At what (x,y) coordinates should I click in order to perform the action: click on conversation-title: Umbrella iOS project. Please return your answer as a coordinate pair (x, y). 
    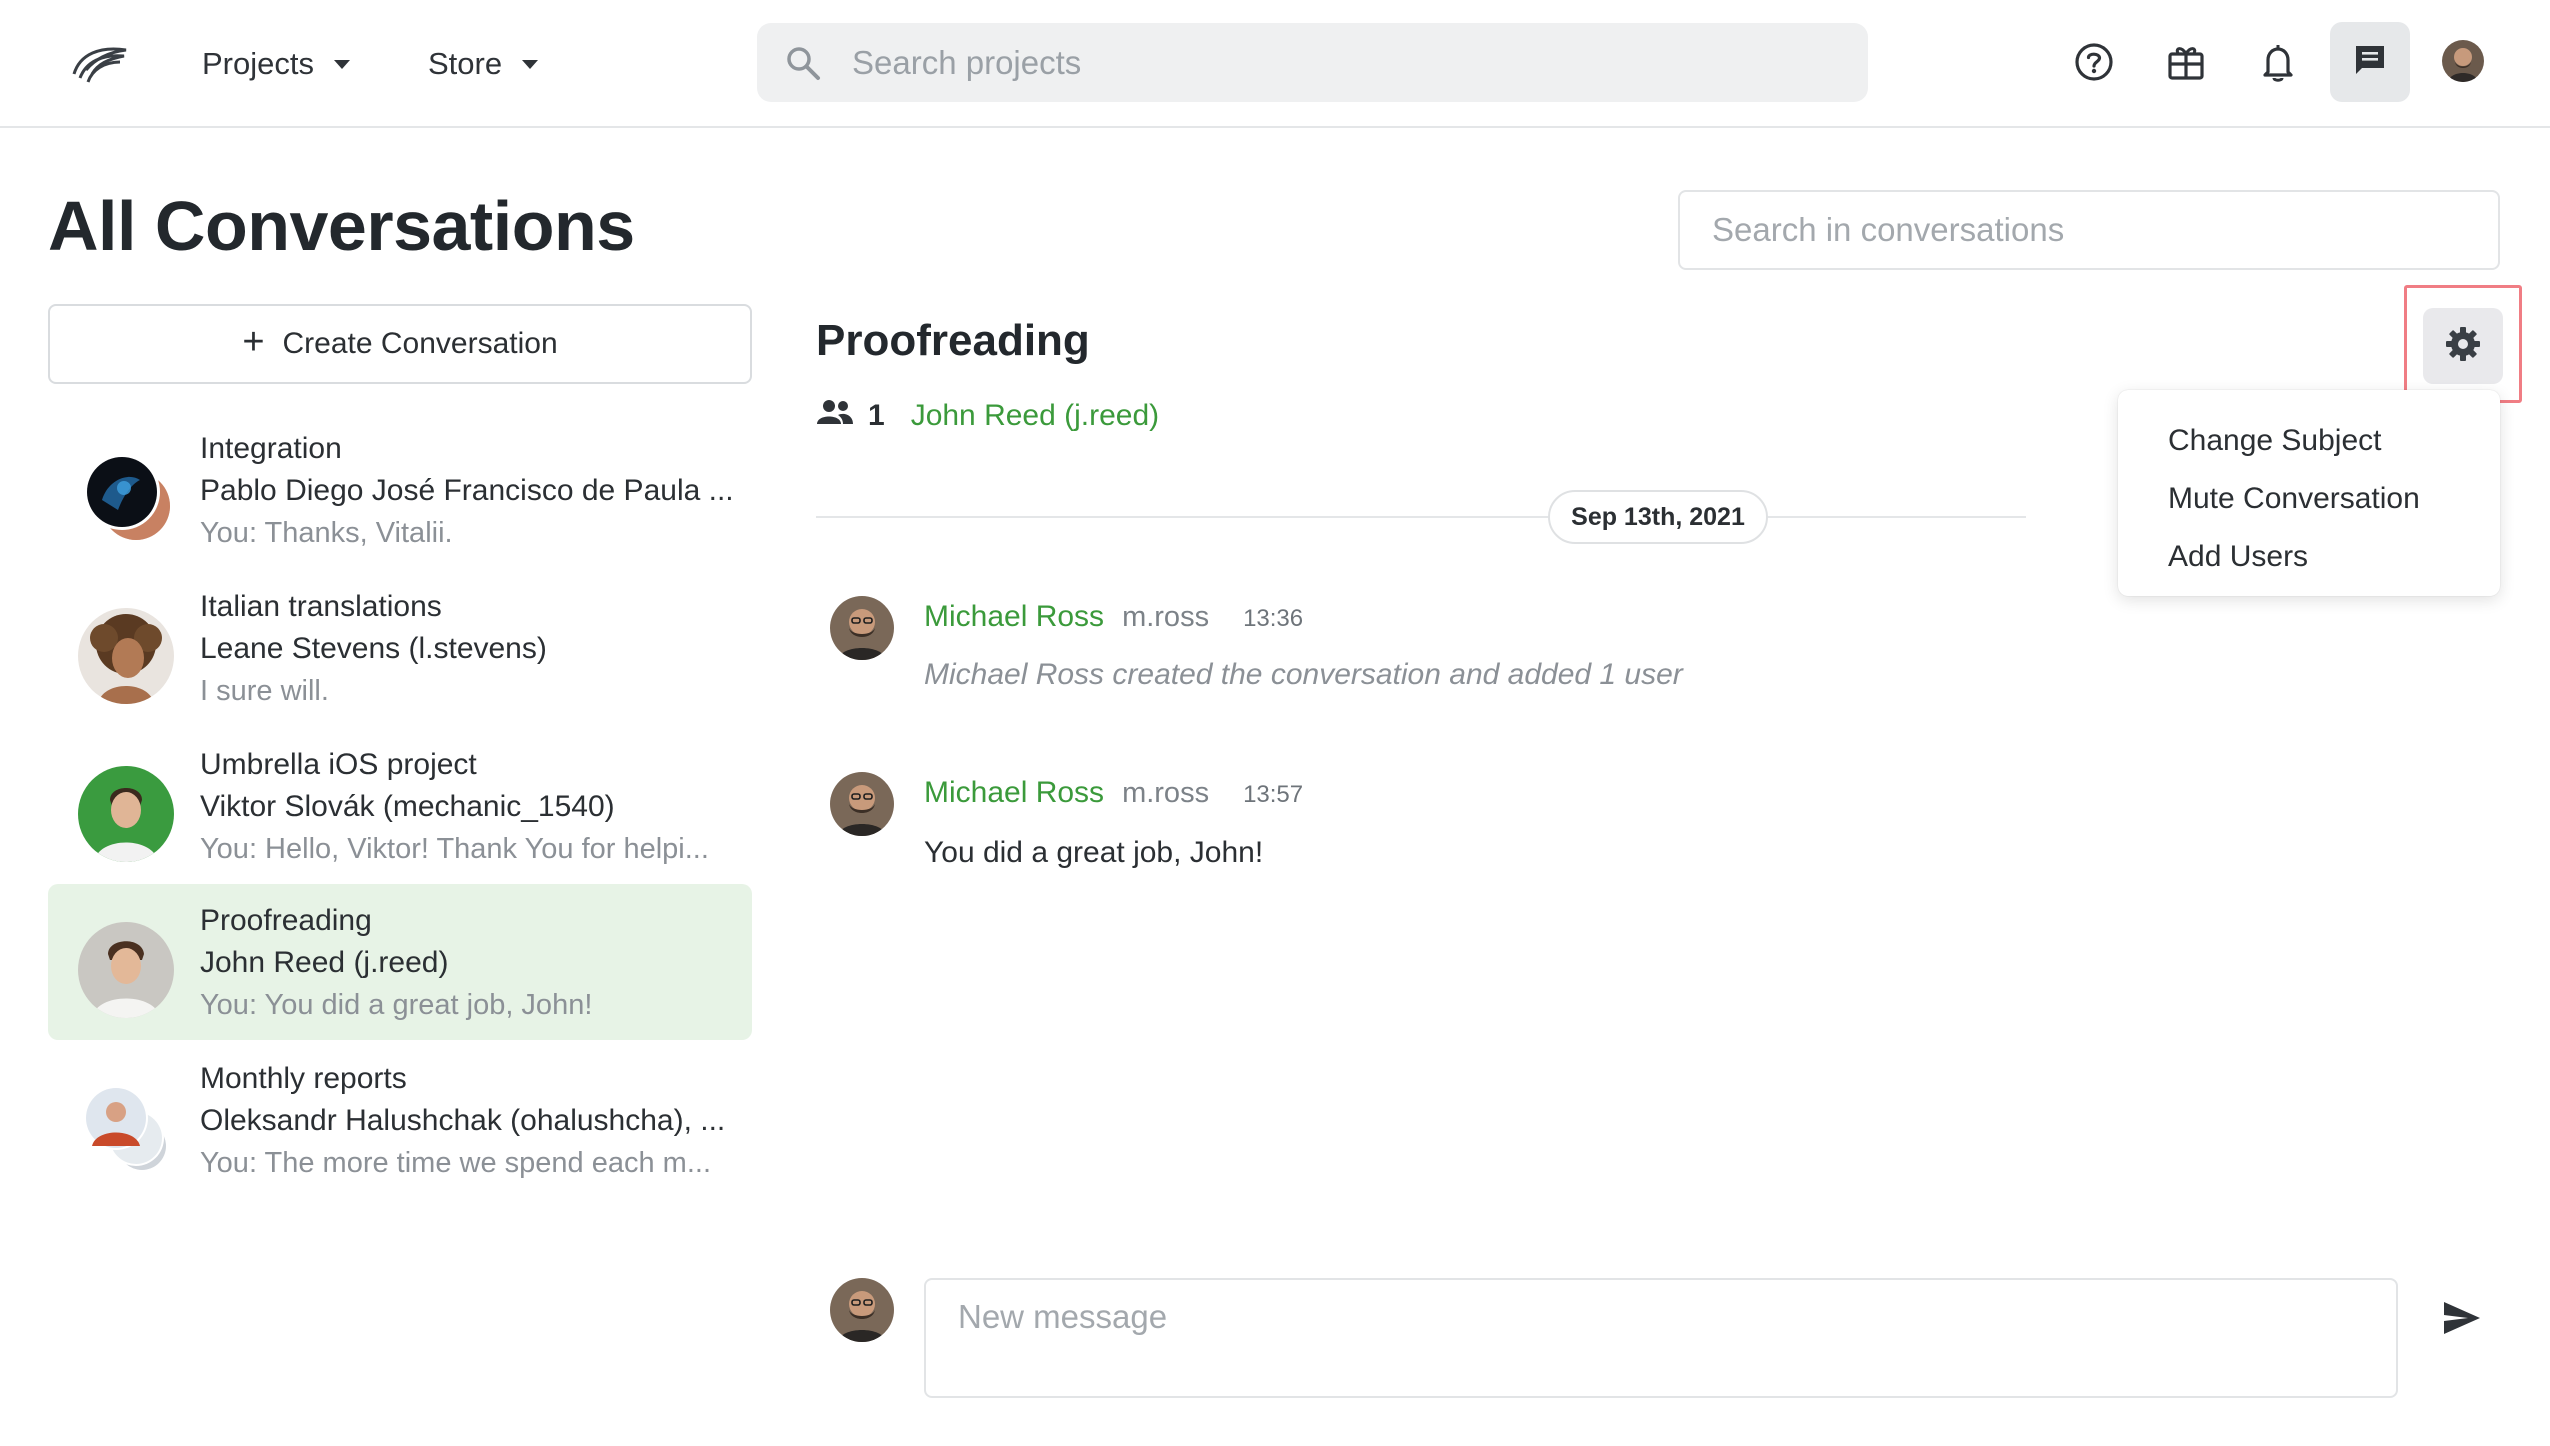
    Looking at the image, I should click on (338, 764).